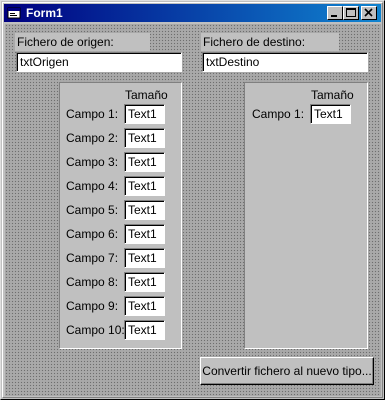 The height and width of the screenshot is (400, 385). Describe the element at coordinates (285, 62) in the screenshot. I see `destino-textbox: txtDestino` at that location.